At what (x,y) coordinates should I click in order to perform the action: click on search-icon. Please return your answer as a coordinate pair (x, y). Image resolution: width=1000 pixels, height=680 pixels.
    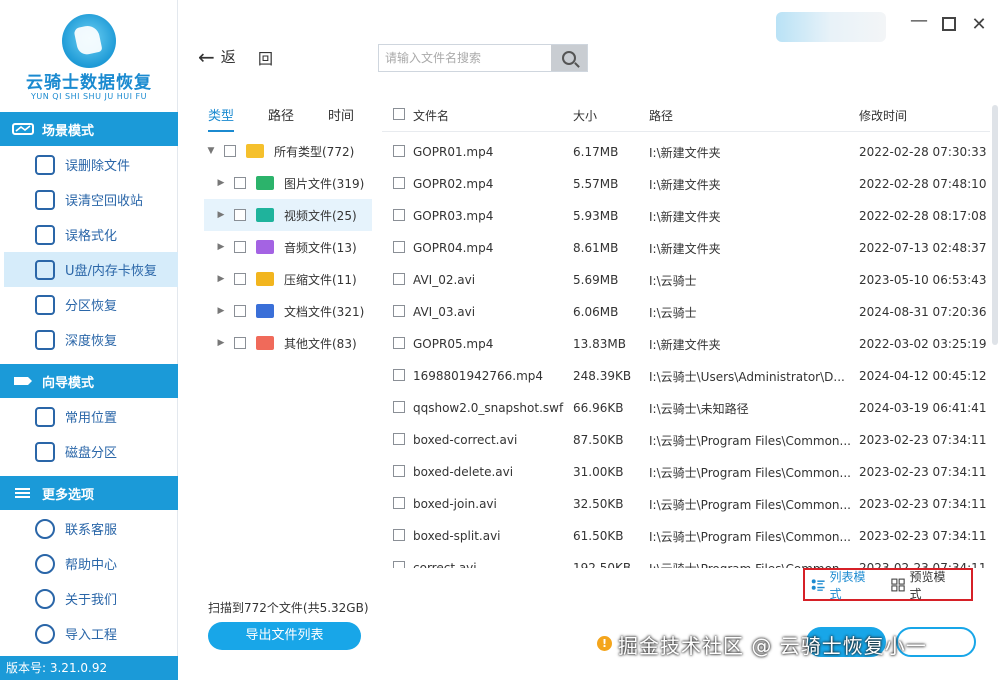
    Looking at the image, I should click on (569, 58).